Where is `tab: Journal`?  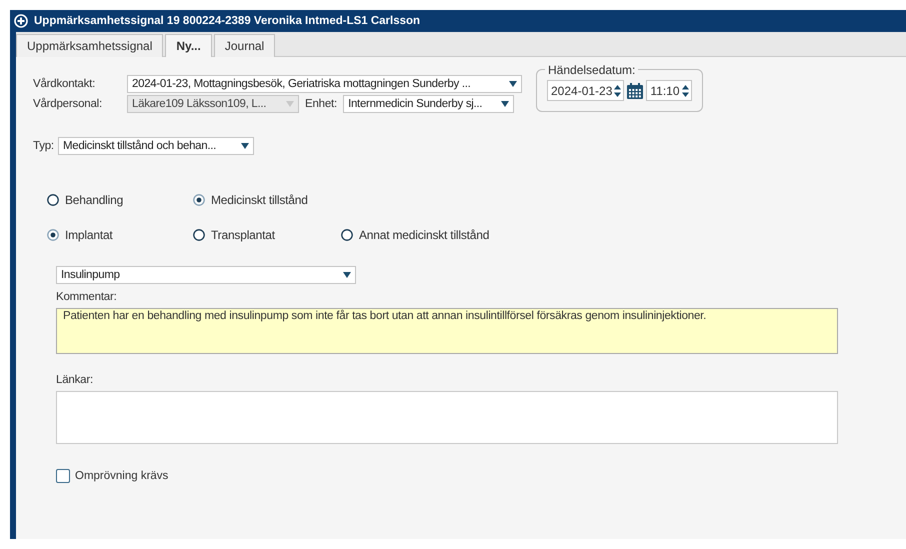
tab: Journal is located at coordinates (245, 45).